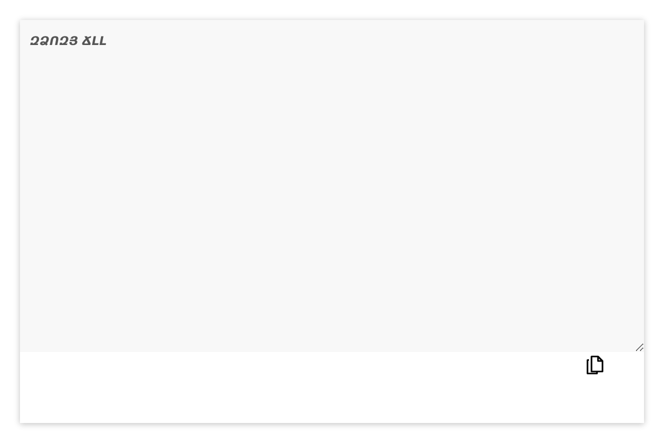 The width and height of the screenshot is (659, 436). I want to click on copy-button, so click(595, 365).